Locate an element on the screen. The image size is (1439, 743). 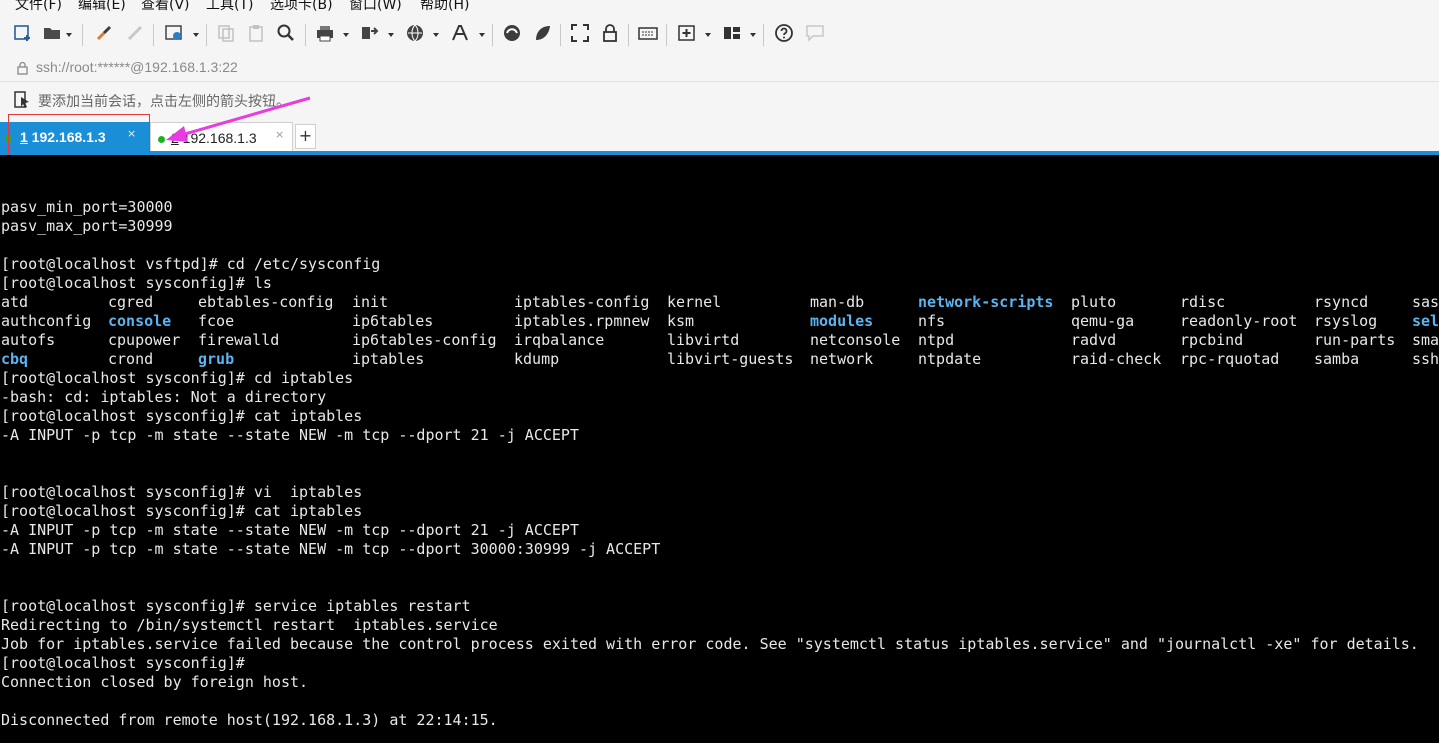
ls-entry: libvirtd is located at coordinates (703, 340).